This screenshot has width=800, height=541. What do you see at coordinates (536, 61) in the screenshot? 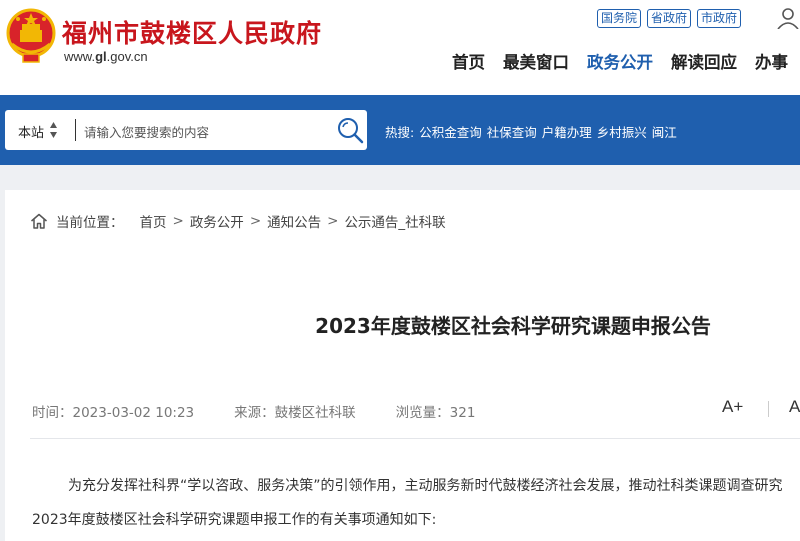
I see `nav-best-window: 最美窗口` at bounding box center [536, 61].